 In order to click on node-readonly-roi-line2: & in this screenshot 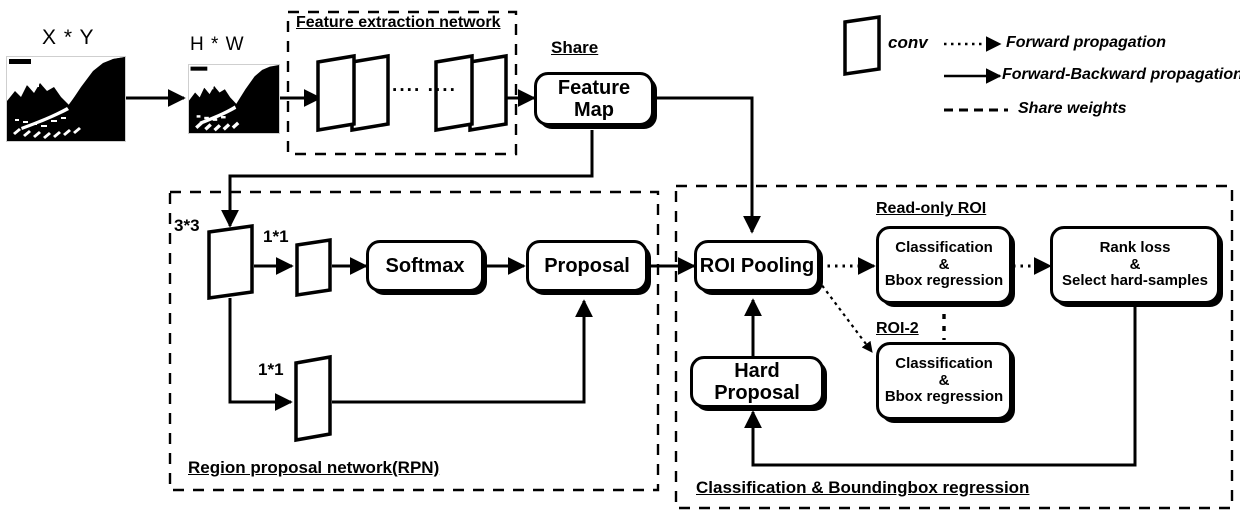, I will do `click(944, 264)`.